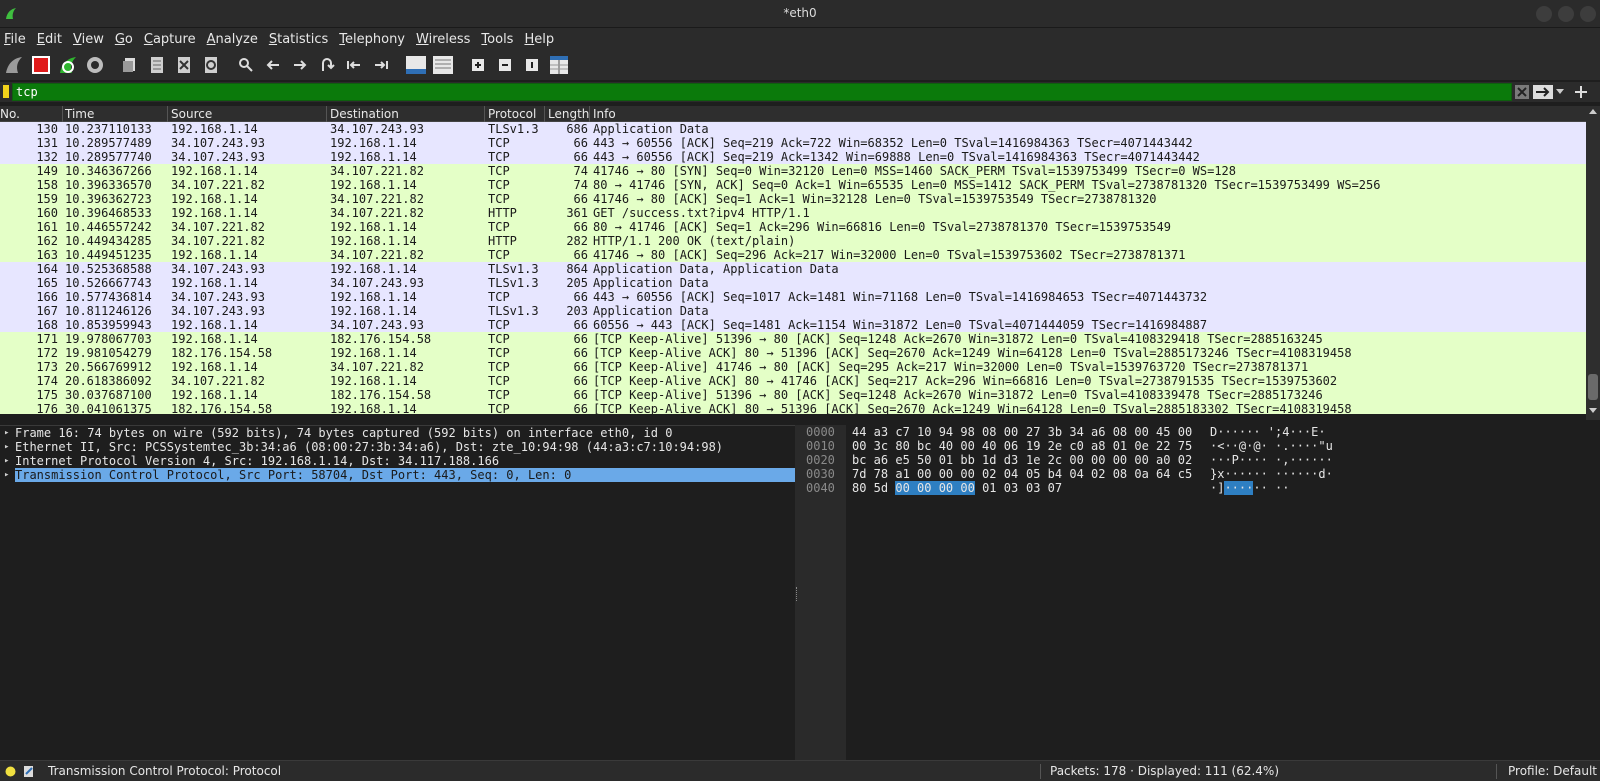 Image resolution: width=1600 pixels, height=781 pixels. What do you see at coordinates (273, 65) in the screenshot?
I see `go-back-button` at bounding box center [273, 65].